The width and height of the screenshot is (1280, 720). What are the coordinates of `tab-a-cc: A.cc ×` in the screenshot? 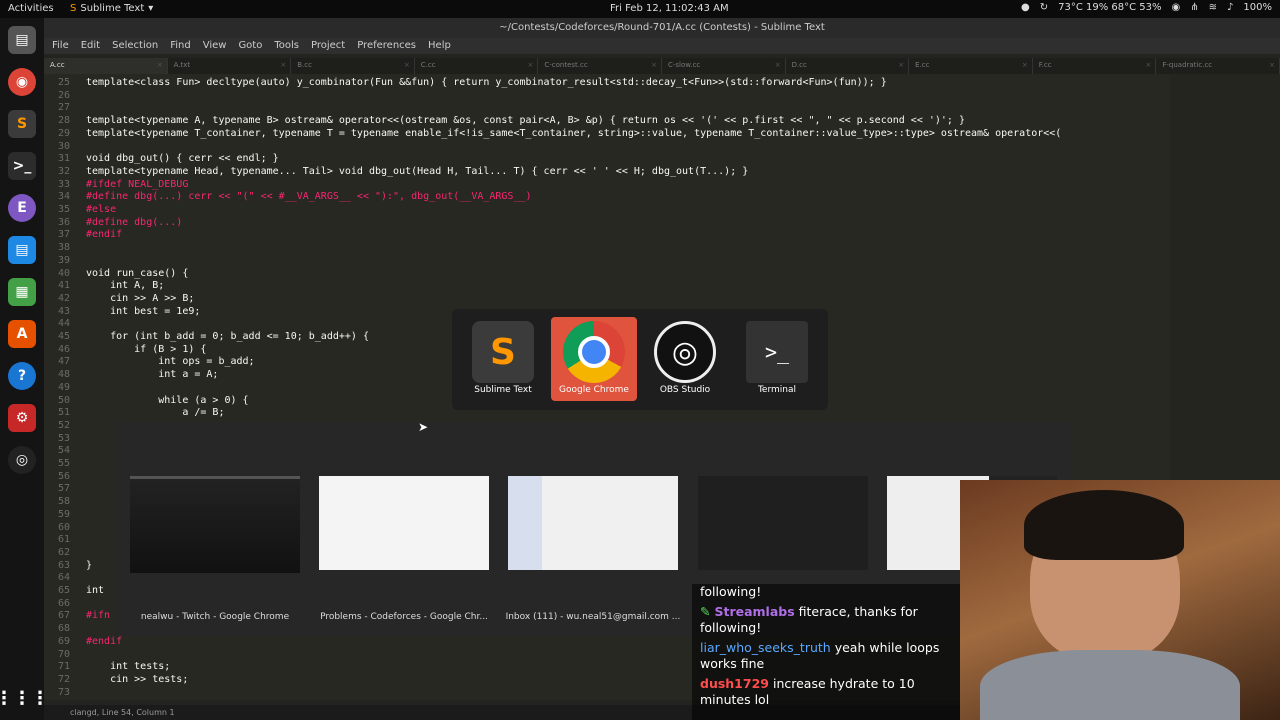 It's located at (106, 66).